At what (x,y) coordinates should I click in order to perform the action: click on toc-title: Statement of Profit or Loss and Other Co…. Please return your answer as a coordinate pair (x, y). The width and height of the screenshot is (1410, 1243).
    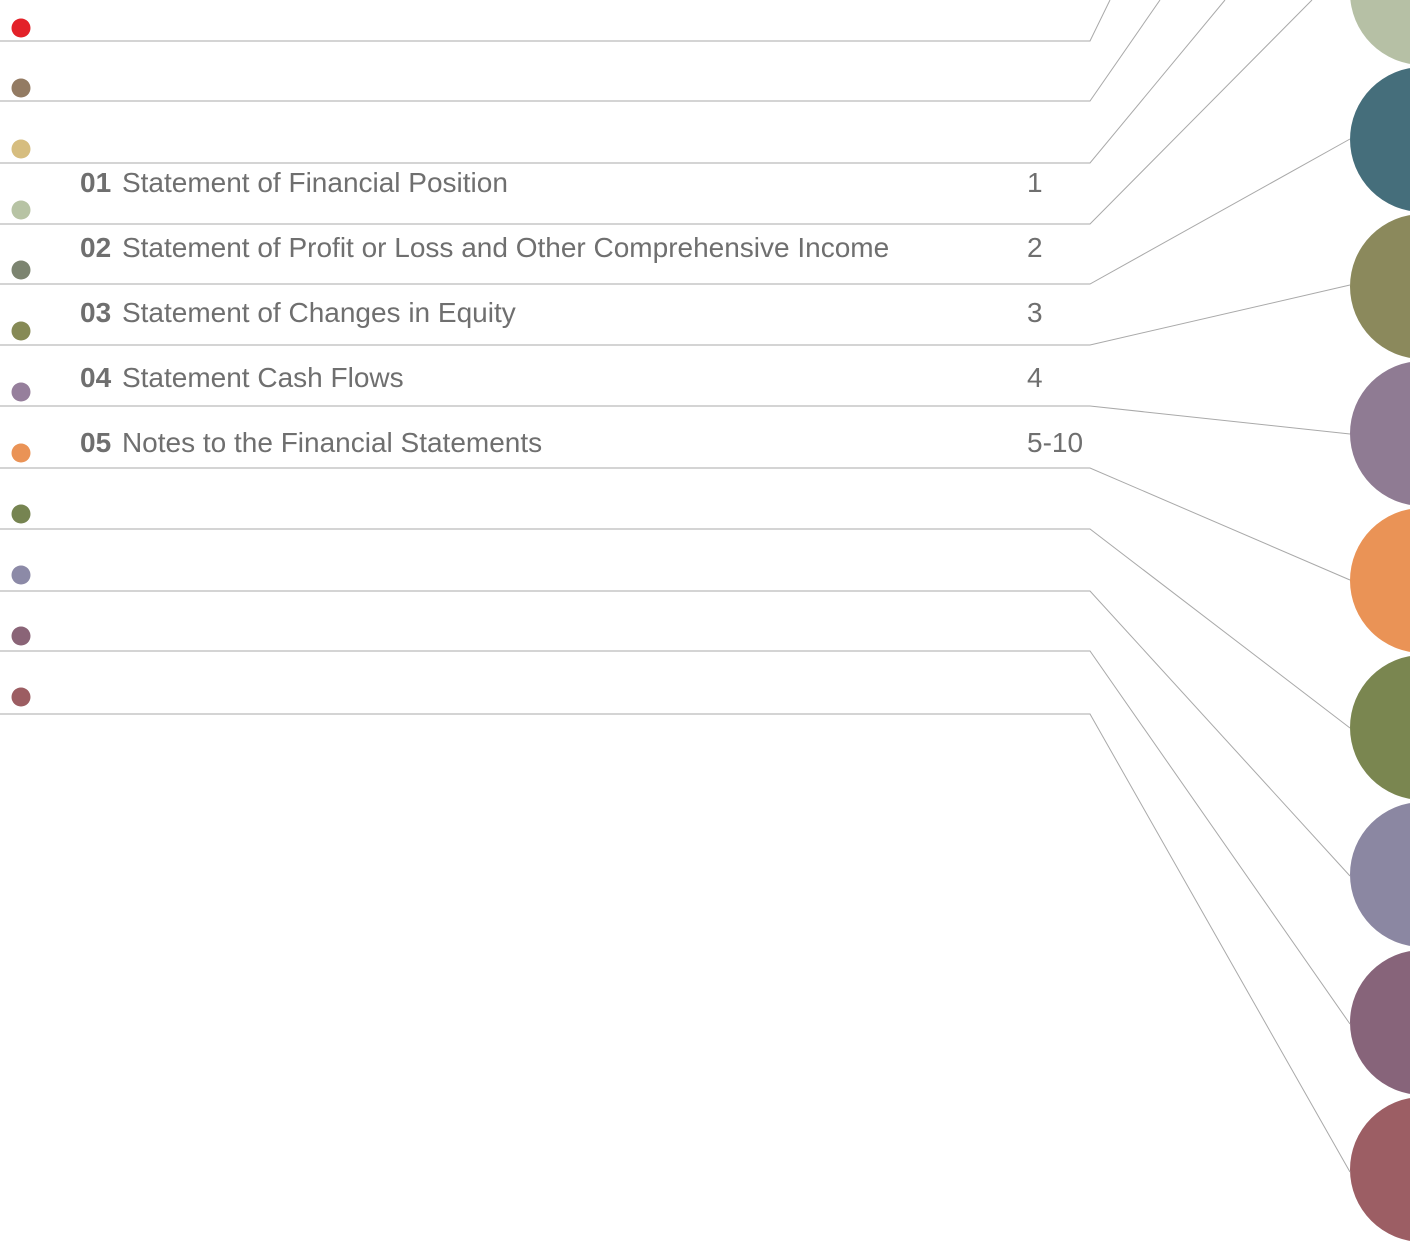
    Looking at the image, I should click on (505, 247).